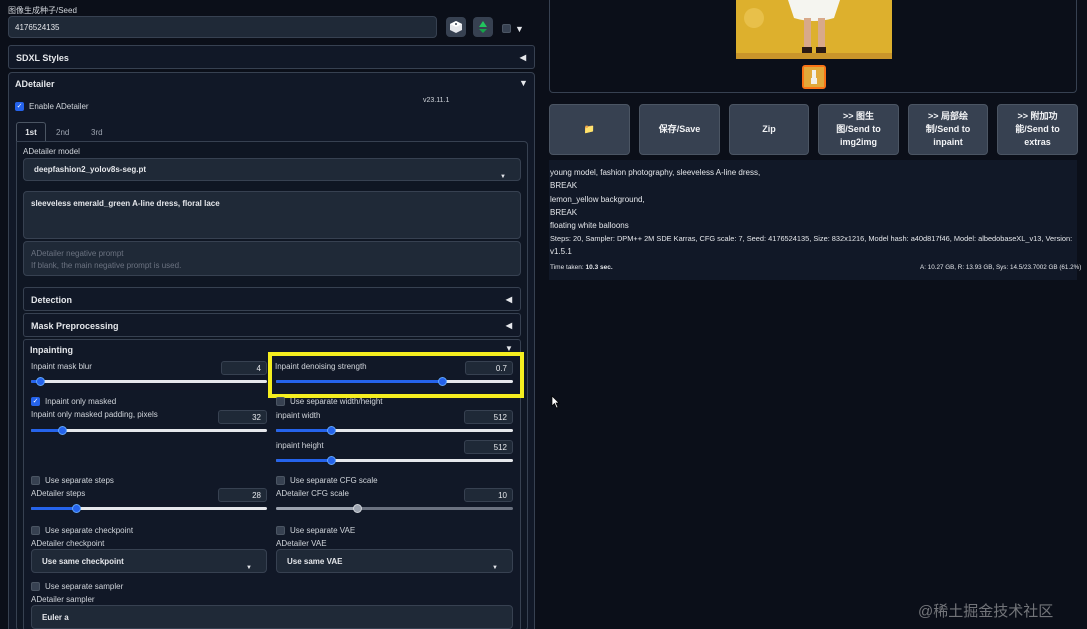  Describe the element at coordinates (84, 586) in the screenshot. I see `separate-sampler-label: Use separate sampler` at that location.